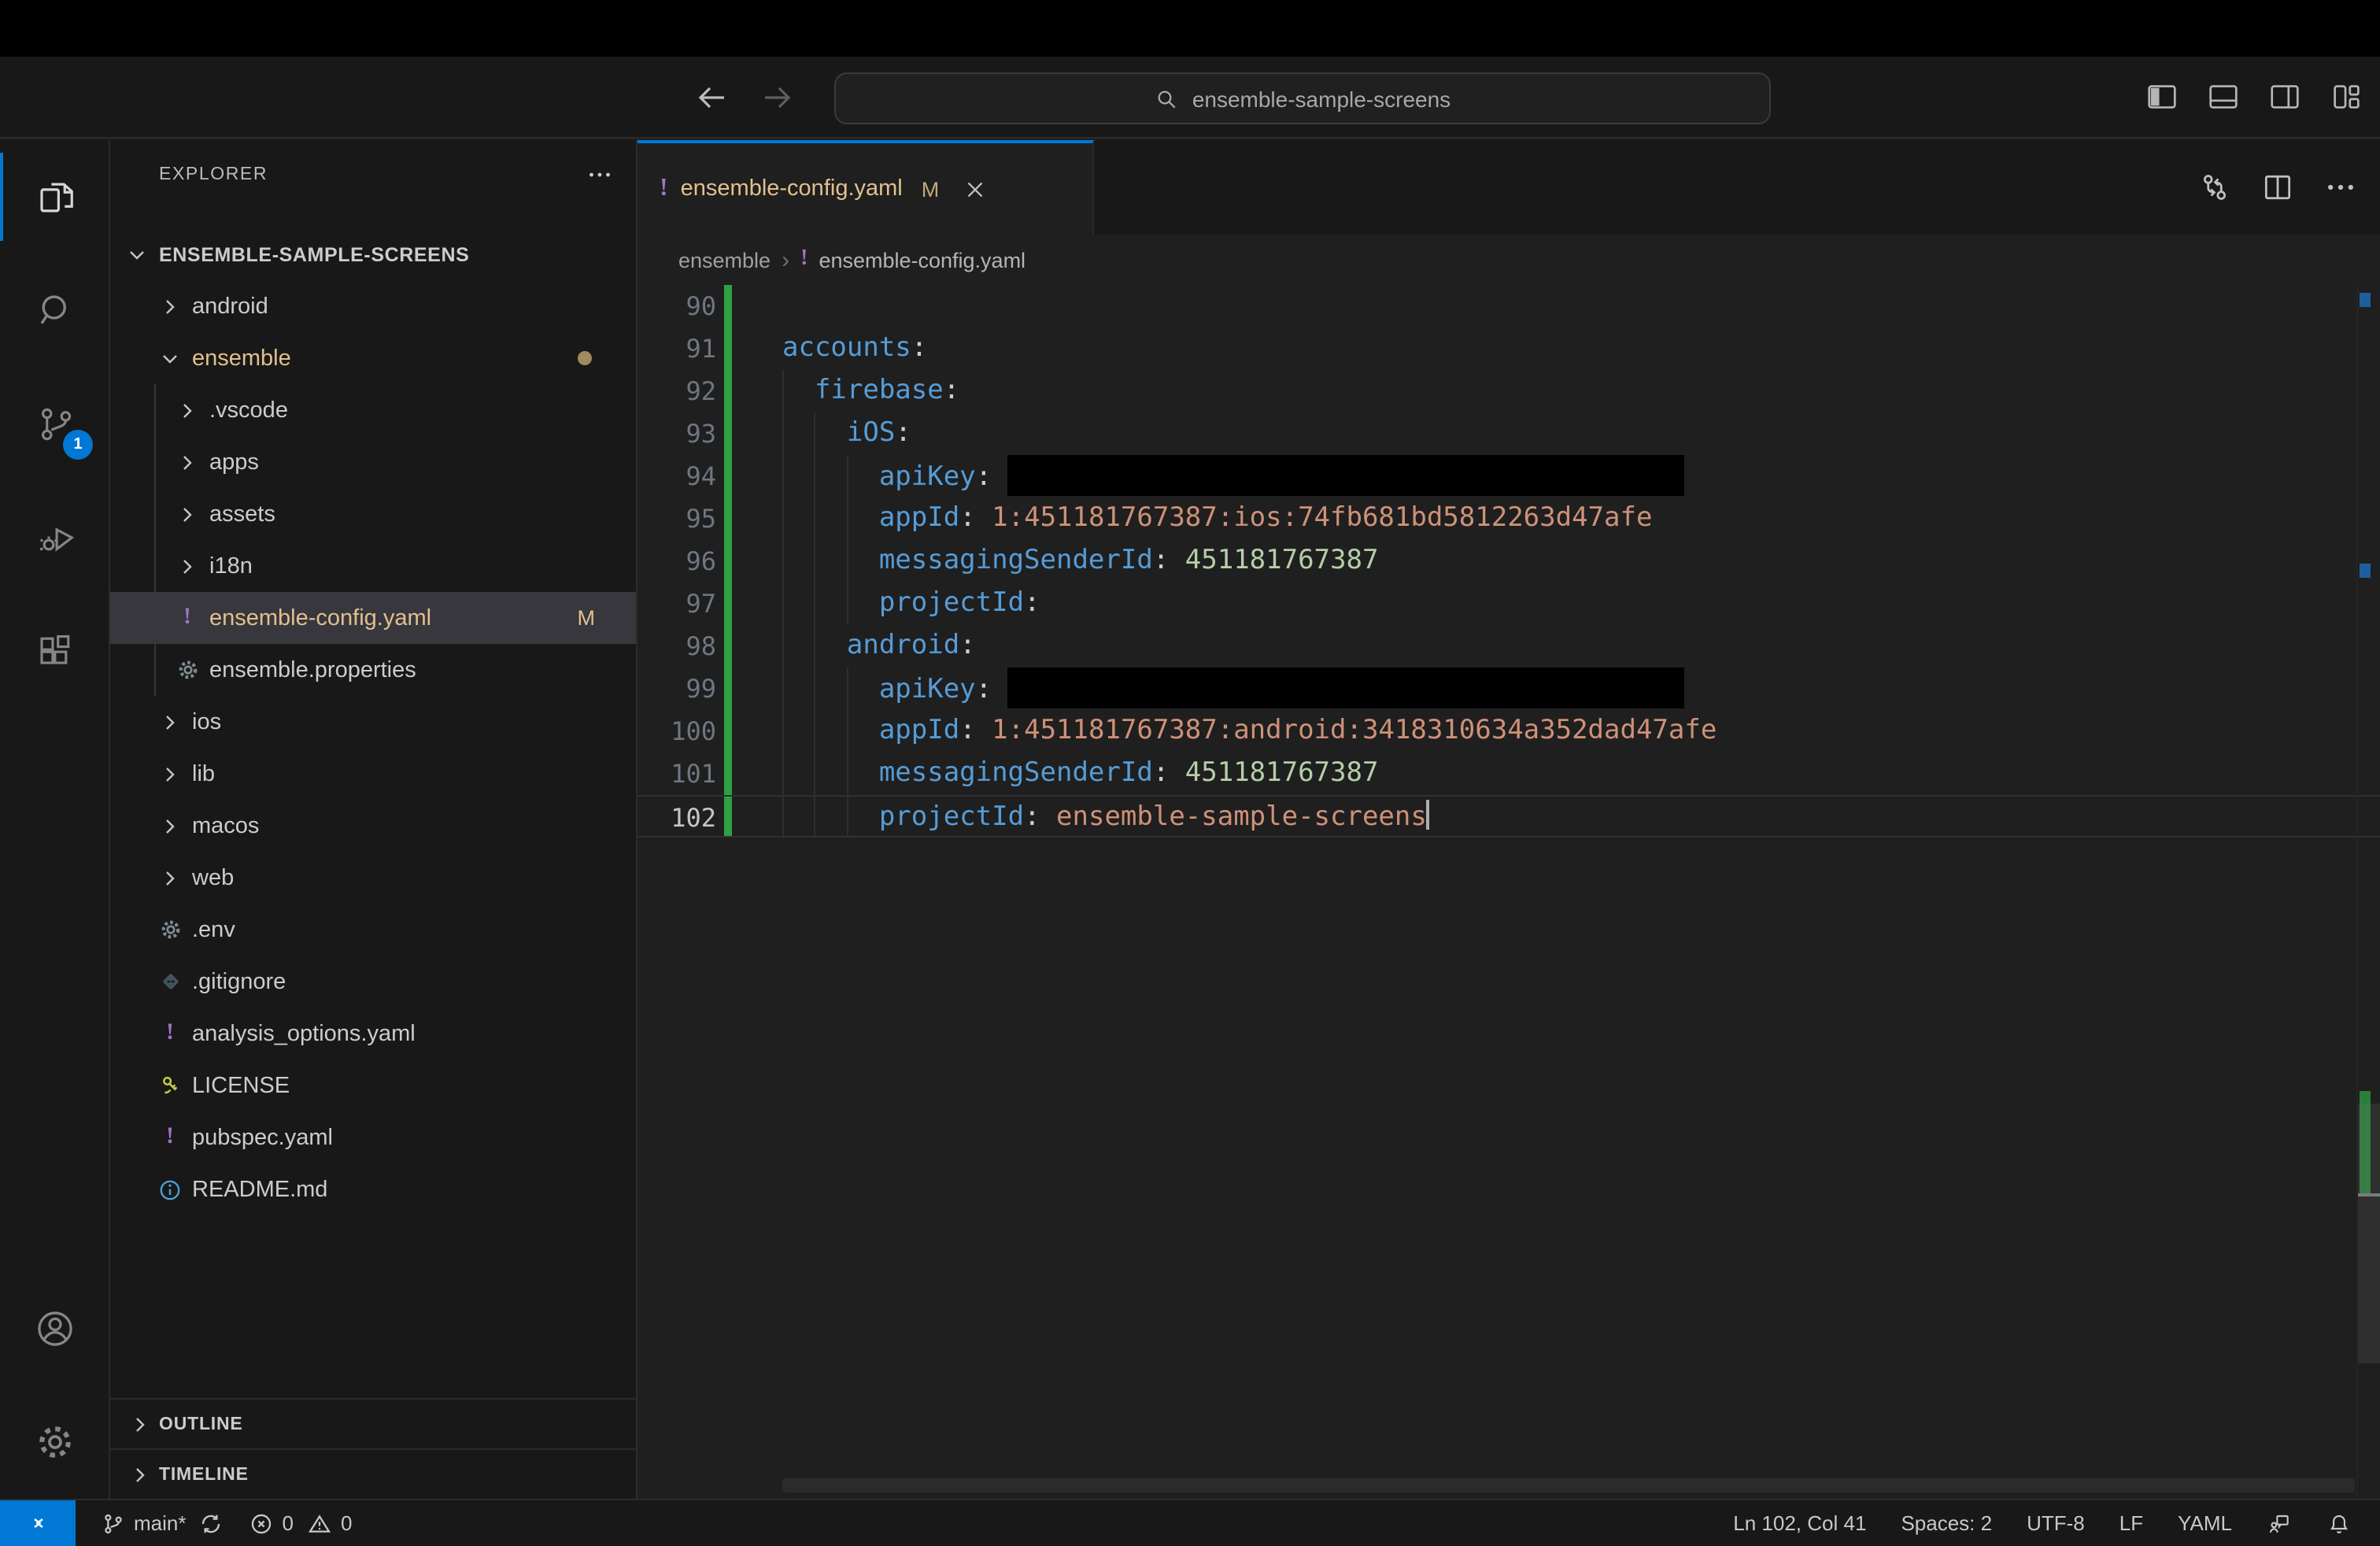 The width and height of the screenshot is (2380, 1546). I want to click on tree-item-android: android, so click(373, 306).